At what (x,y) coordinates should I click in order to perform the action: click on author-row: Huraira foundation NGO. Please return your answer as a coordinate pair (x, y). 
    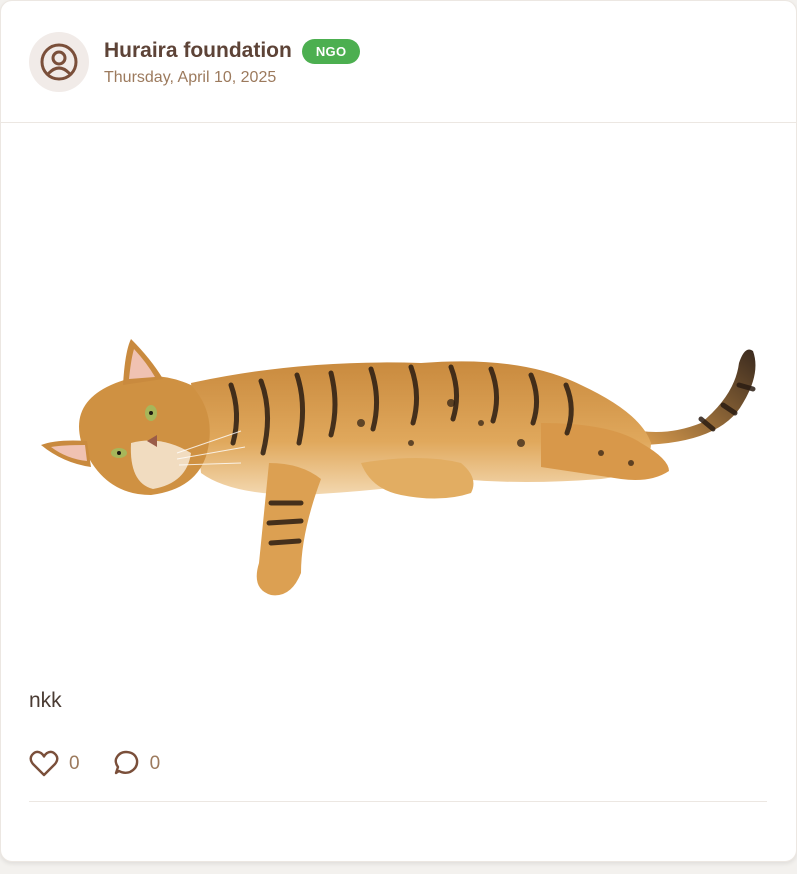
    Looking at the image, I should click on (232, 51).